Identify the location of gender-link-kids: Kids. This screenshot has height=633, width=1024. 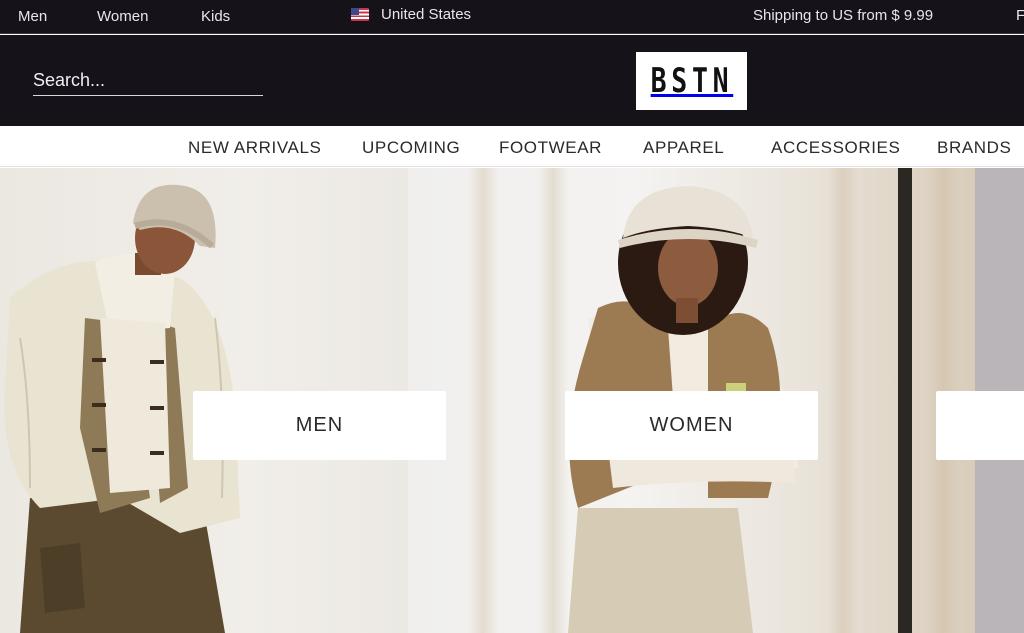
(215, 16).